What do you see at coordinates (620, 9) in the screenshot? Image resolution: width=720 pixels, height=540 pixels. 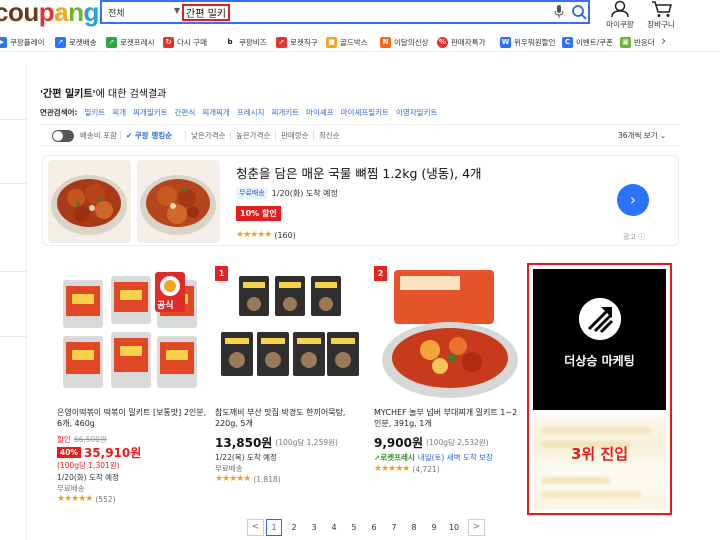 I see `user-icon` at bounding box center [620, 9].